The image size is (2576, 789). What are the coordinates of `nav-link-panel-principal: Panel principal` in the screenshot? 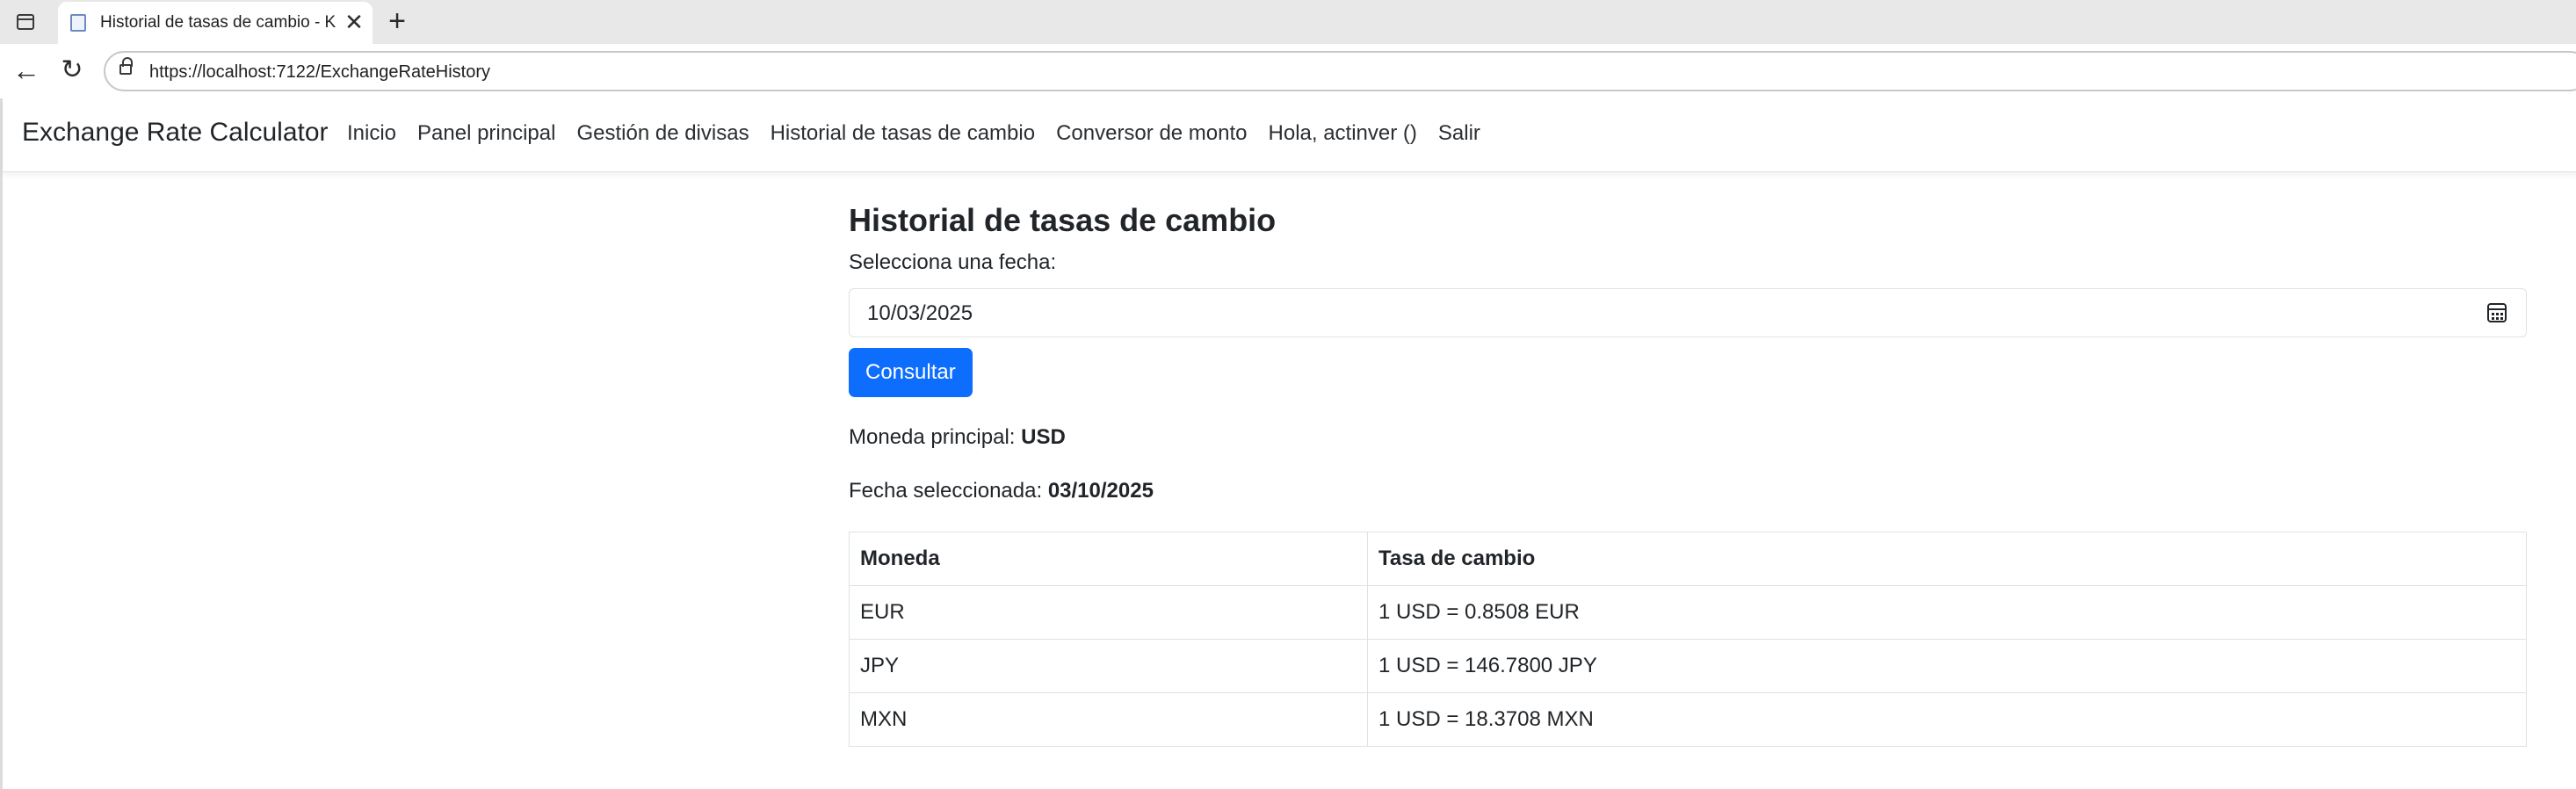 It's located at (486, 134).